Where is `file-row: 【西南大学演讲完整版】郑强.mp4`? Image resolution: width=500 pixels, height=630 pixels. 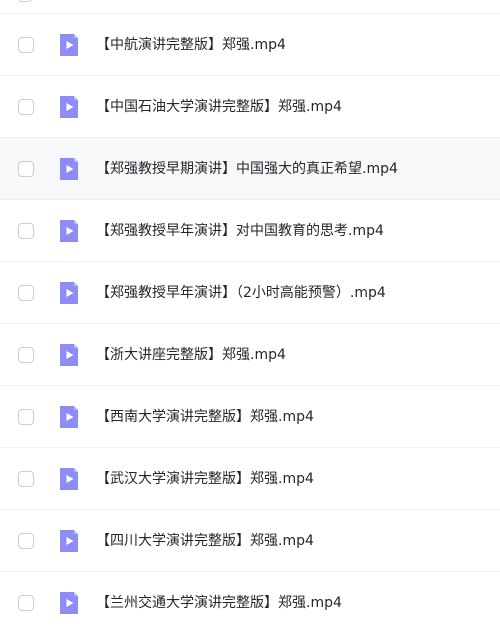 file-row: 【西南大学演讲完整版】郑强.mp4 is located at coordinates (250, 417).